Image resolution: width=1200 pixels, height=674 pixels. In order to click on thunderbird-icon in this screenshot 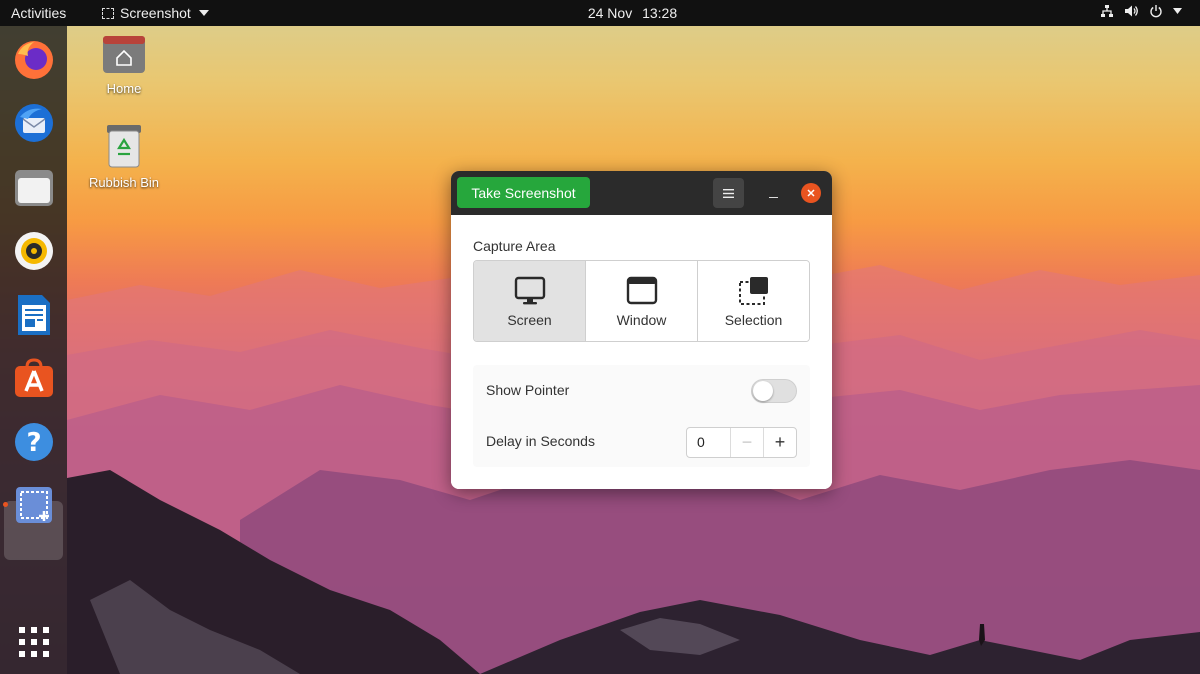, I will do `click(33, 122)`.